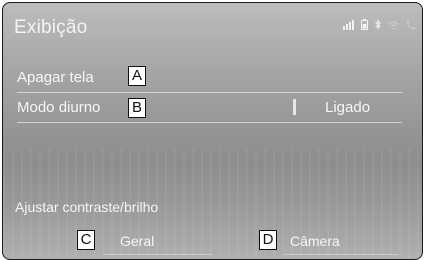 The image size is (424, 260). Describe the element at coordinates (294, 107) in the screenshot. I see `day-mode-toggle-indicator` at that location.